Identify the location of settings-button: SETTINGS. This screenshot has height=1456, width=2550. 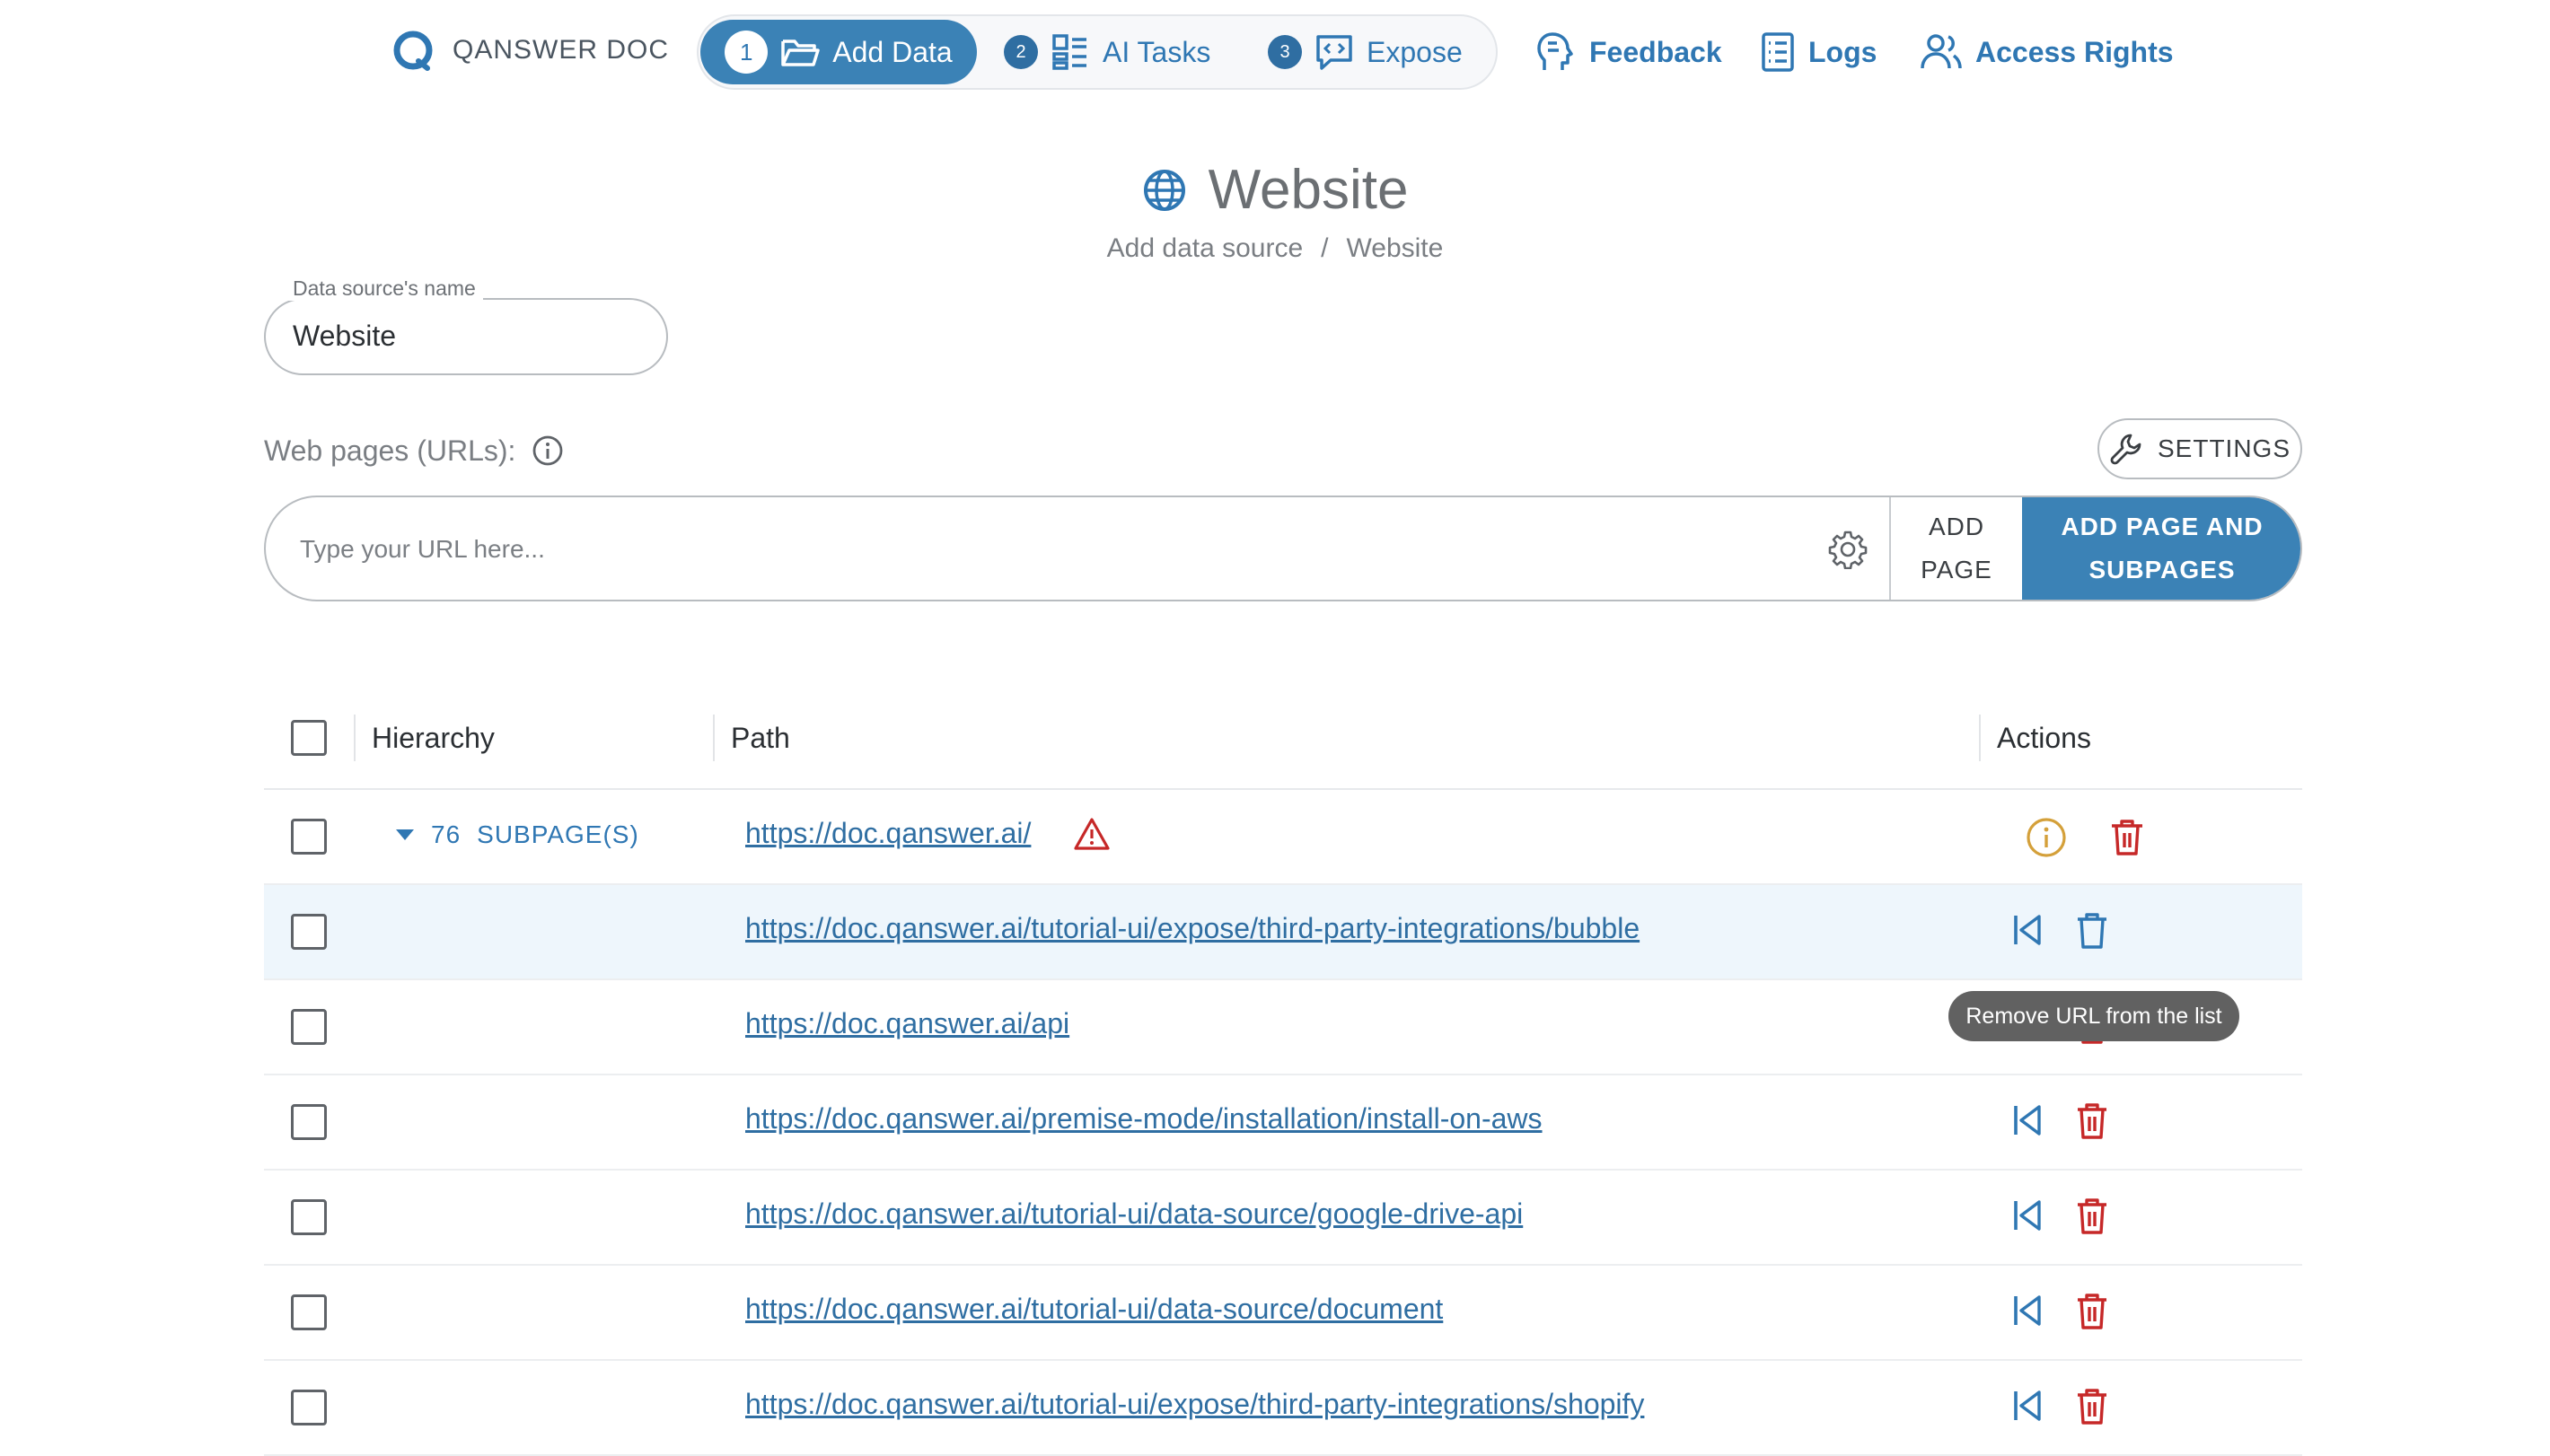
(2199, 449).